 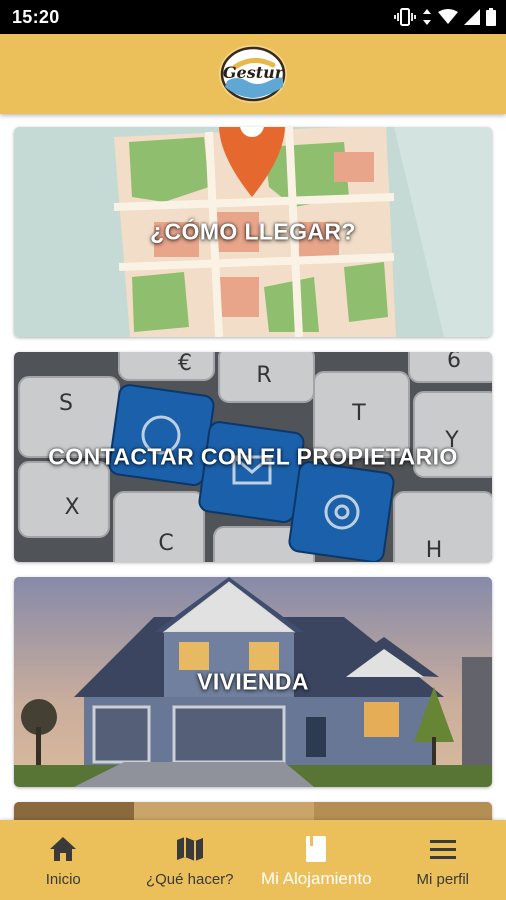 What do you see at coordinates (63, 849) in the screenshot?
I see `home-icon` at bounding box center [63, 849].